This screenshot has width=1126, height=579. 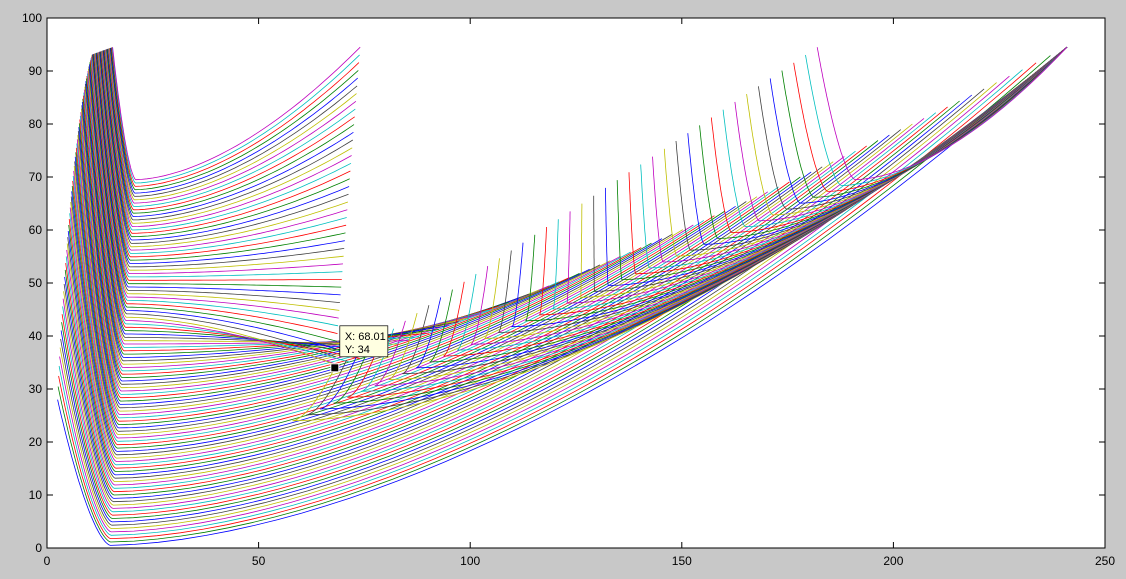 I want to click on y-tick-label: 20, so click(x=36, y=442).